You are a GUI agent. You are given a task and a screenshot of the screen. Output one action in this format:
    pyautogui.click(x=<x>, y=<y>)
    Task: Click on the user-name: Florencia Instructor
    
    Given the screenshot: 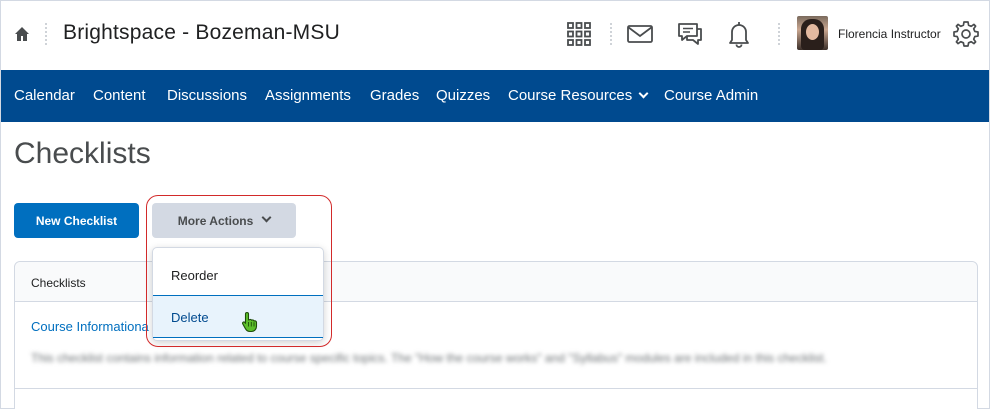 What is the action you would take?
    pyautogui.click(x=889, y=34)
    